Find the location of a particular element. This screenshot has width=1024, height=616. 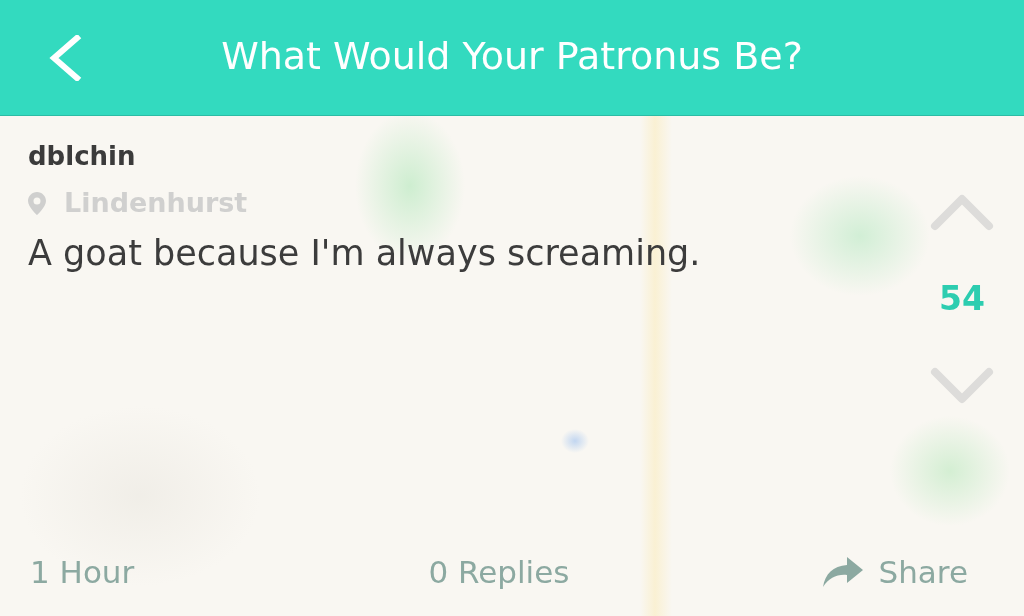

location-pin-icon is located at coordinates (37, 203).